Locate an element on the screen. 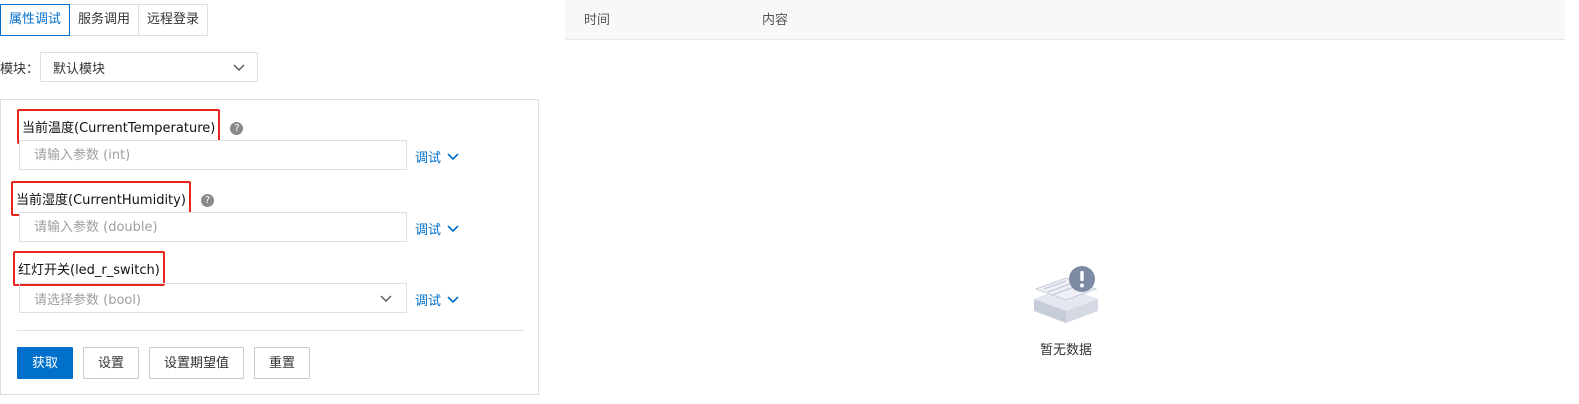  module-row: 模块： 默认模块 is located at coordinates (129, 67).